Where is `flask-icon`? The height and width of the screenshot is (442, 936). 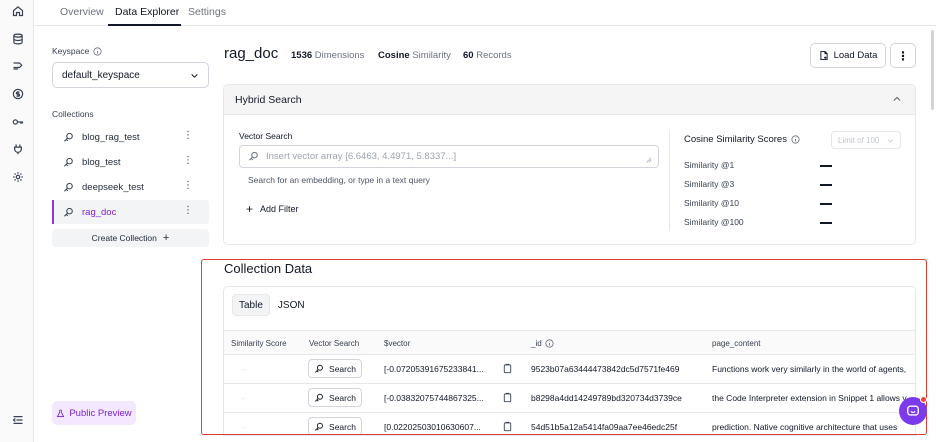 flask-icon is located at coordinates (61, 413).